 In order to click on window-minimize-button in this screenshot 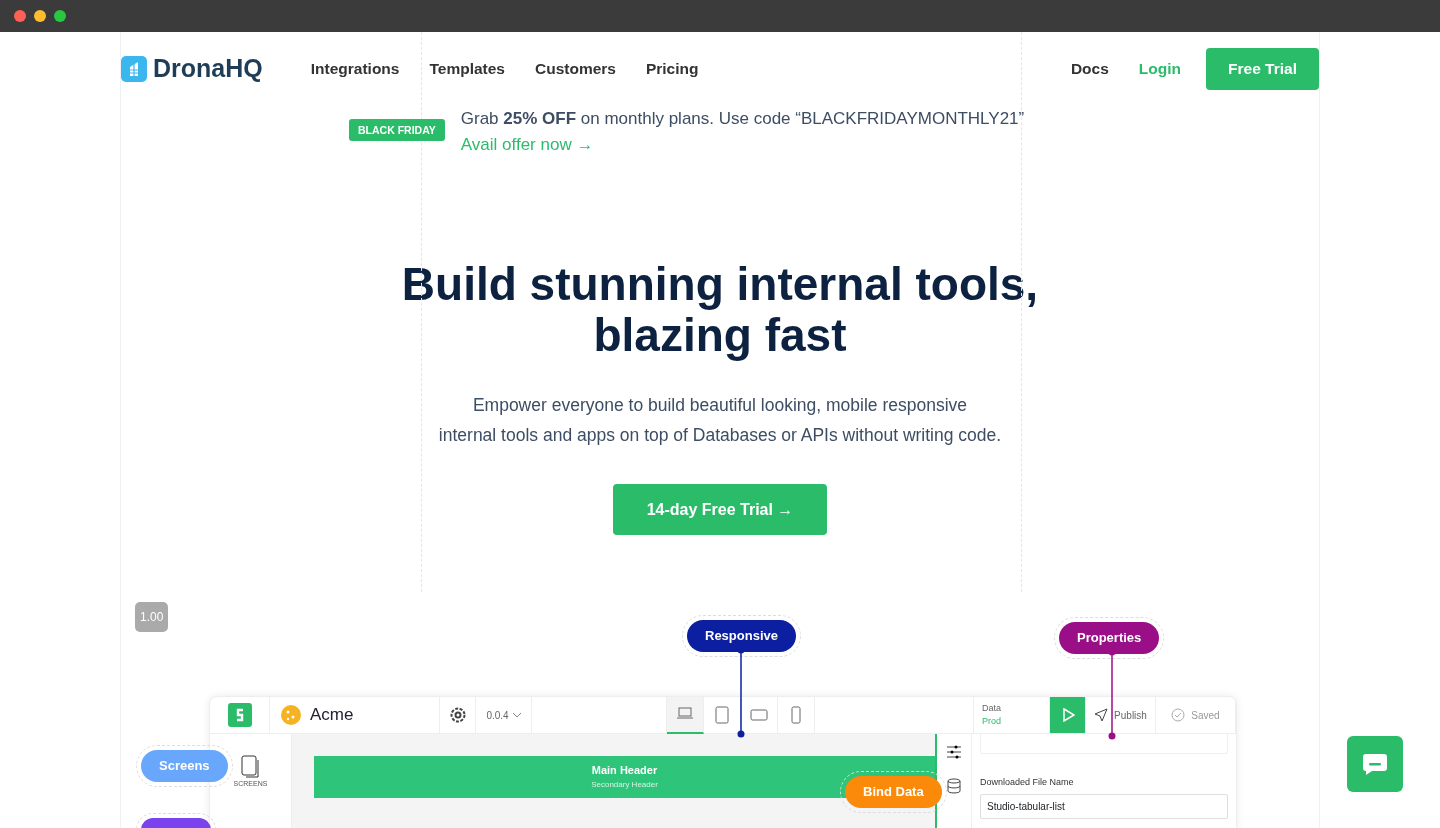, I will do `click(40, 16)`.